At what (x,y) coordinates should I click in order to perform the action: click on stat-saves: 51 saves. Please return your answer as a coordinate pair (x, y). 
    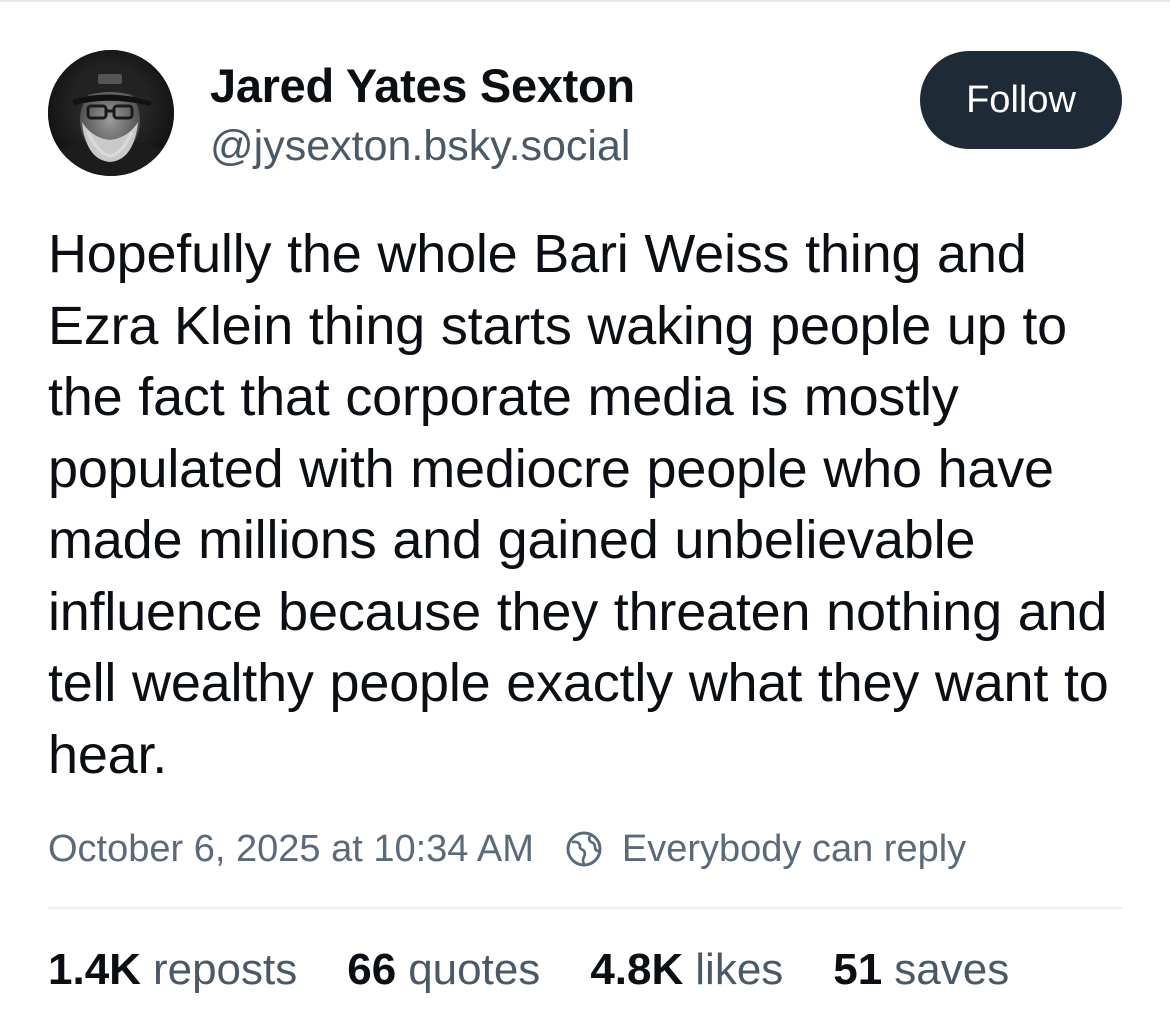
    Looking at the image, I should click on (921, 970).